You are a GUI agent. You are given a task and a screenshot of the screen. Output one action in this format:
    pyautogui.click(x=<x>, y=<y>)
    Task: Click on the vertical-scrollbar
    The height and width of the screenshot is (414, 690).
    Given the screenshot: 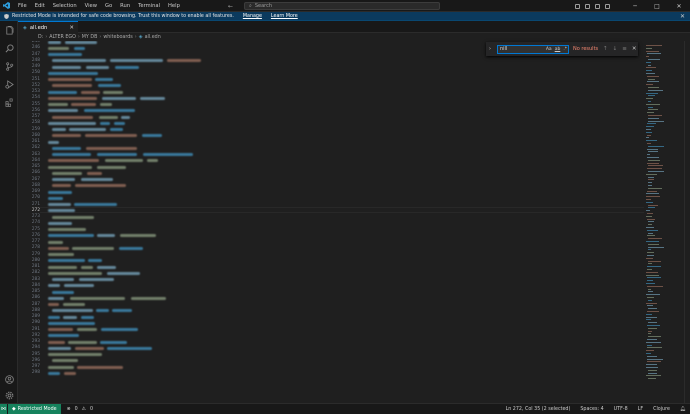 What is the action you would take?
    pyautogui.click(x=687, y=222)
    